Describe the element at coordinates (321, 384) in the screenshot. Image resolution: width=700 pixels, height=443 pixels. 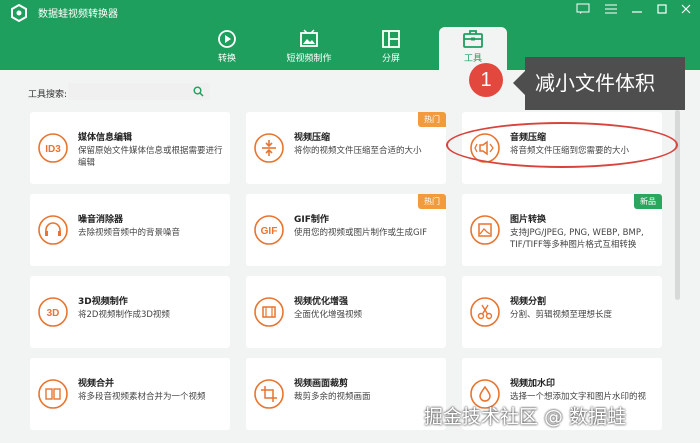
I see `tool-title: 视频画面裁剪` at that location.